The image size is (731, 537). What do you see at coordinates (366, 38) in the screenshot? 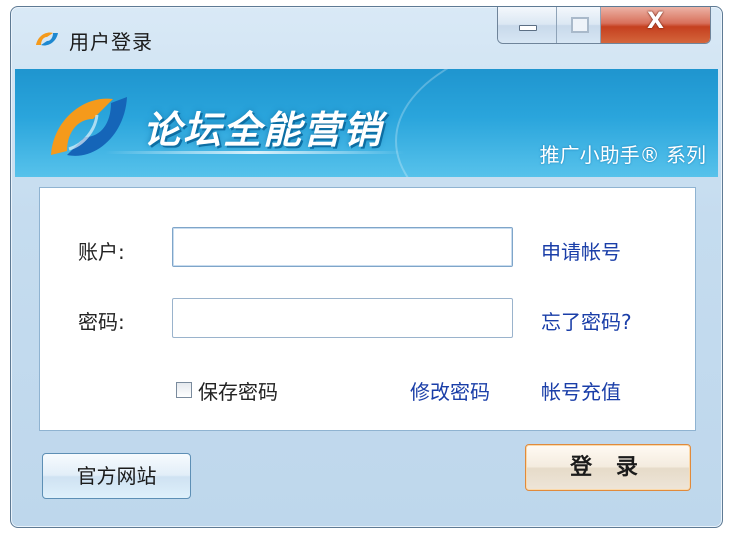
I see `title-bar: 用户登录 X` at bounding box center [366, 38].